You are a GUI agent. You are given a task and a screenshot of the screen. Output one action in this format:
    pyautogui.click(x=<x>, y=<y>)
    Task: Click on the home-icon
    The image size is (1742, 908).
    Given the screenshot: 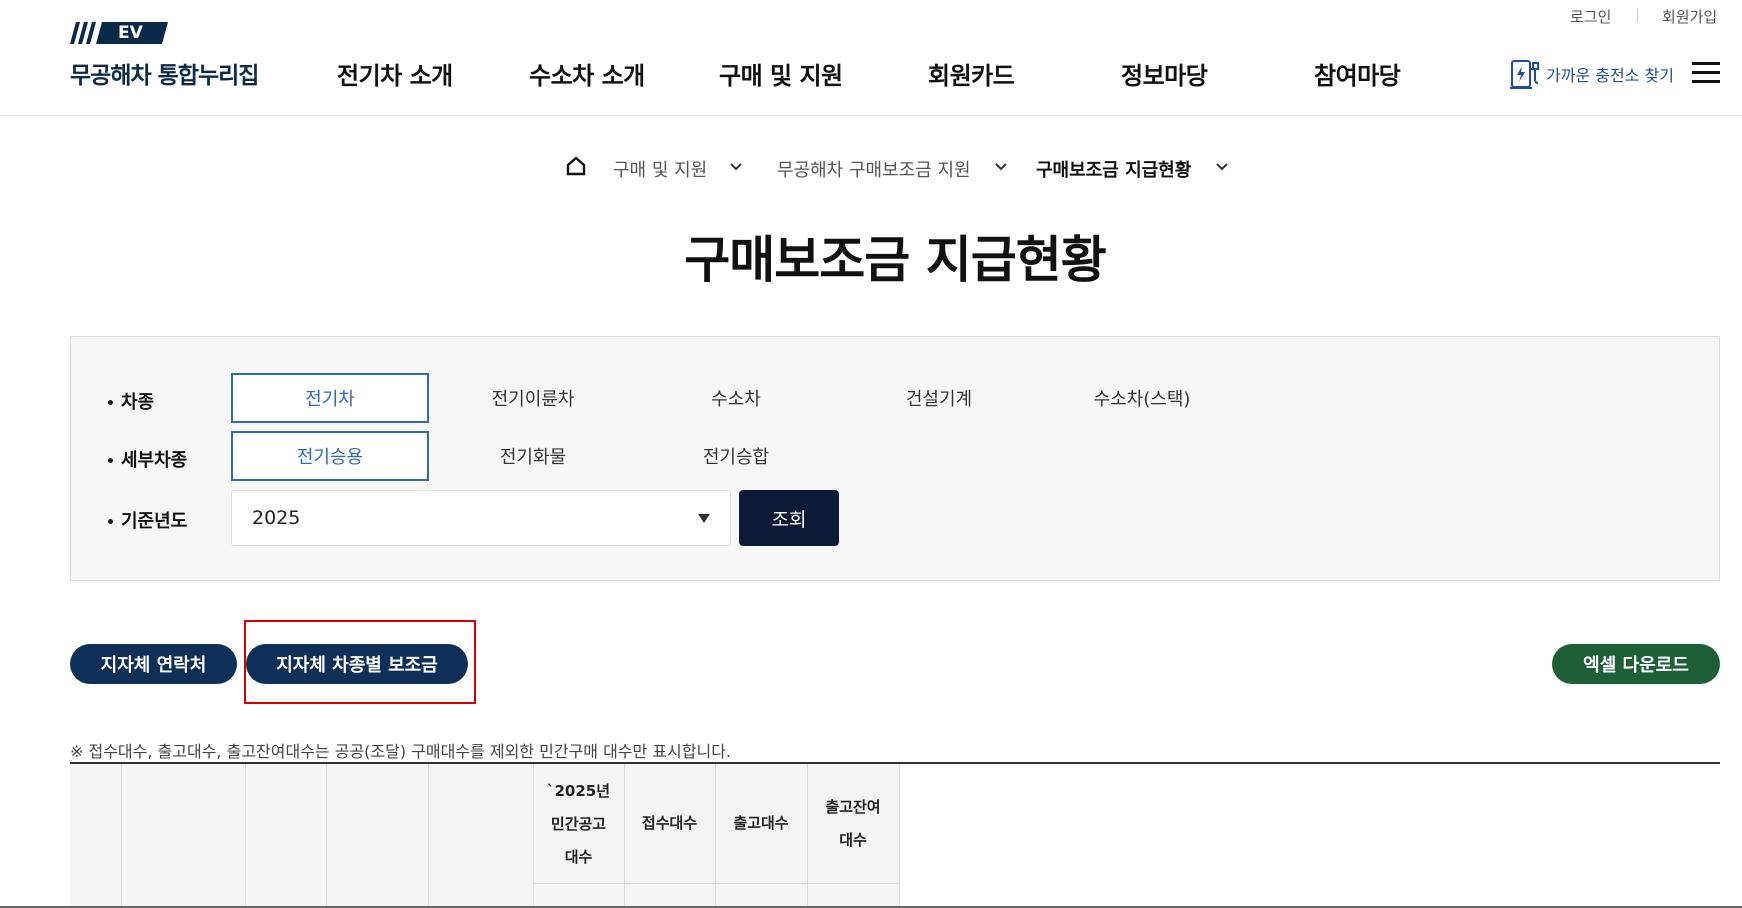 What is the action you would take?
    pyautogui.click(x=576, y=166)
    